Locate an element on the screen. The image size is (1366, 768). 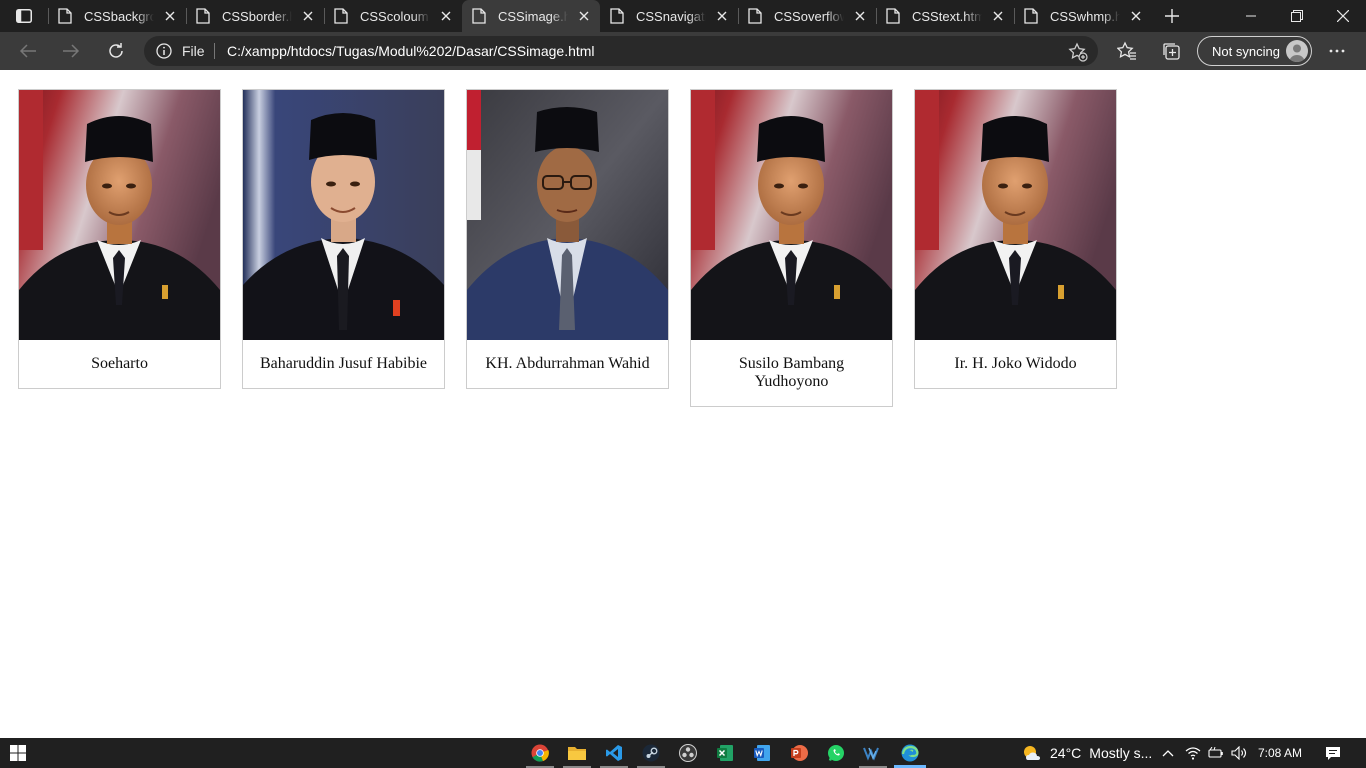
taskbar-whatsapp is located at coordinates (836, 753).